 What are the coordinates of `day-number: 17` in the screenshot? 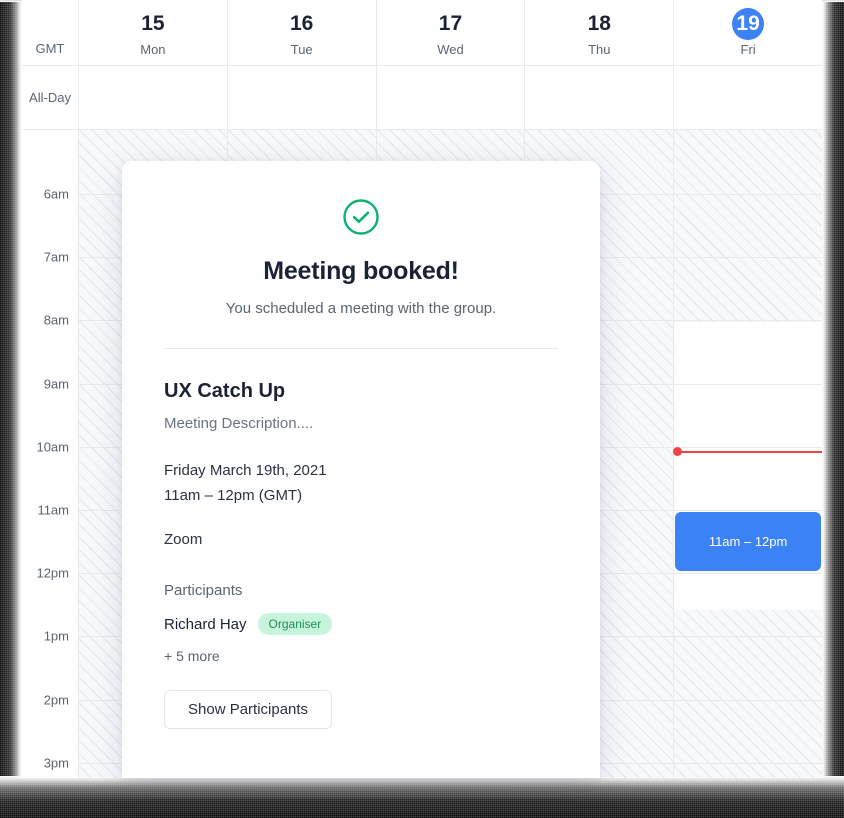 It's located at (450, 23).